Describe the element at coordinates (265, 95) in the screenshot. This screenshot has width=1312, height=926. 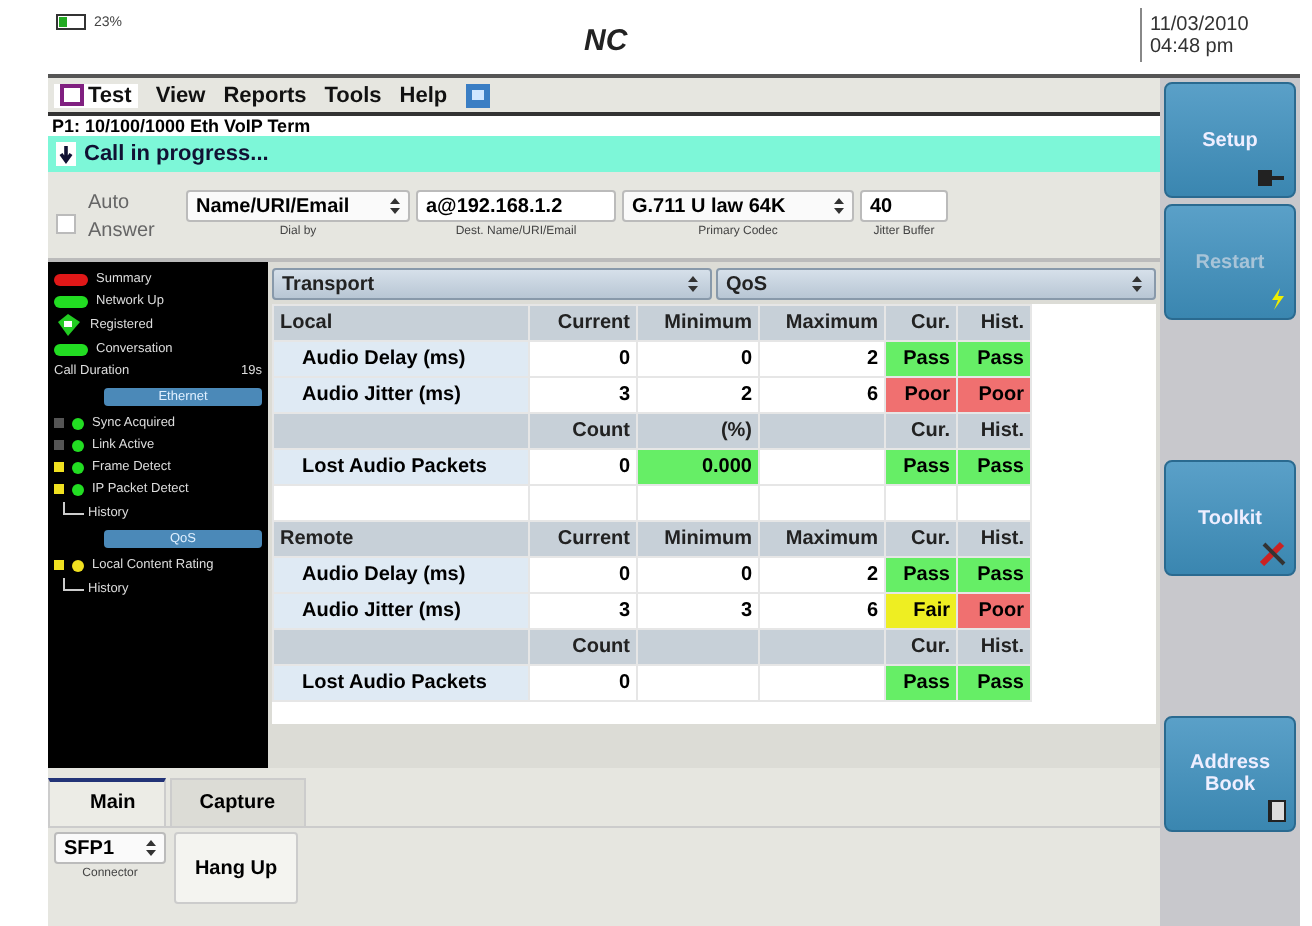
I see `menu-item: Reports` at that location.